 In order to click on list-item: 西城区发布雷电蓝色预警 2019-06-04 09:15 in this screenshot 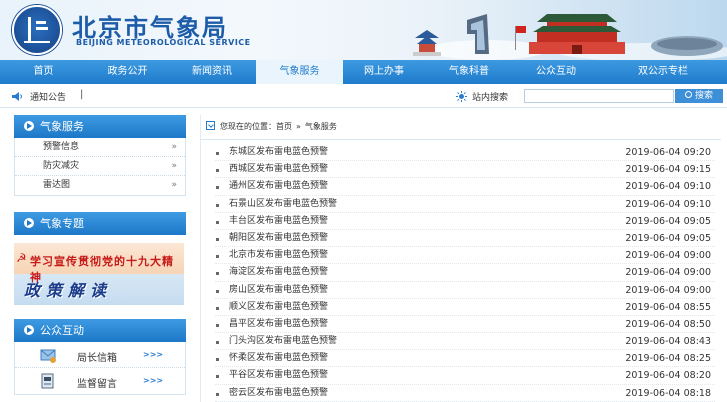, I will do `click(465, 170)`.